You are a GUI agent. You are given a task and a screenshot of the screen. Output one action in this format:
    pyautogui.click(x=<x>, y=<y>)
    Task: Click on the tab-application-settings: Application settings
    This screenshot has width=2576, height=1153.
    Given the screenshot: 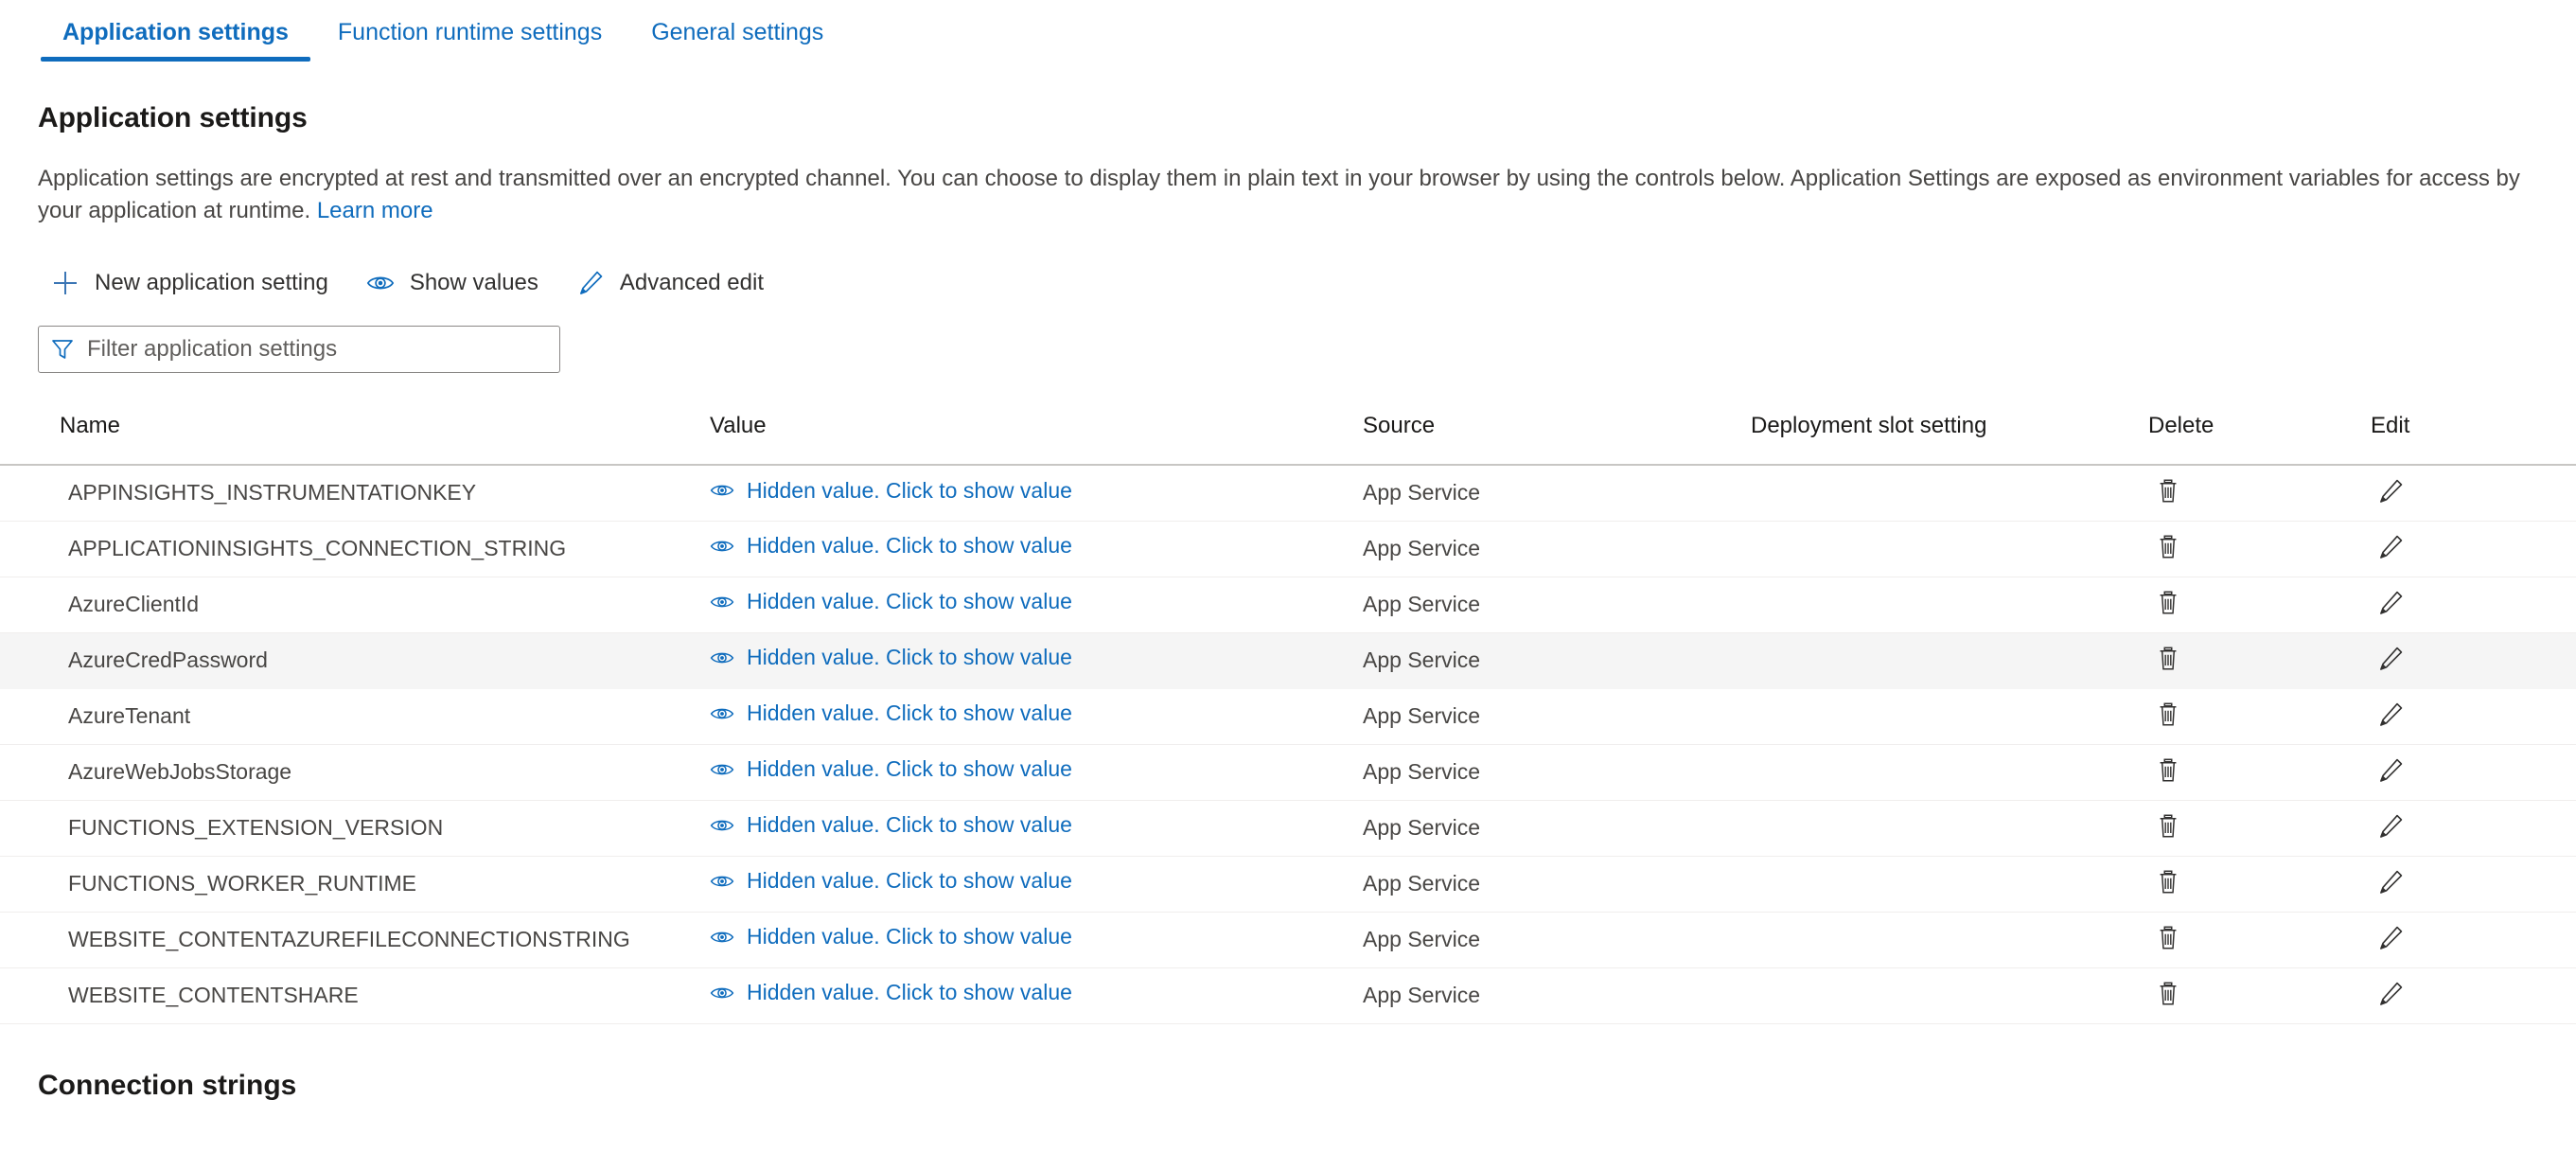 What is the action you would take?
    pyautogui.click(x=175, y=33)
    